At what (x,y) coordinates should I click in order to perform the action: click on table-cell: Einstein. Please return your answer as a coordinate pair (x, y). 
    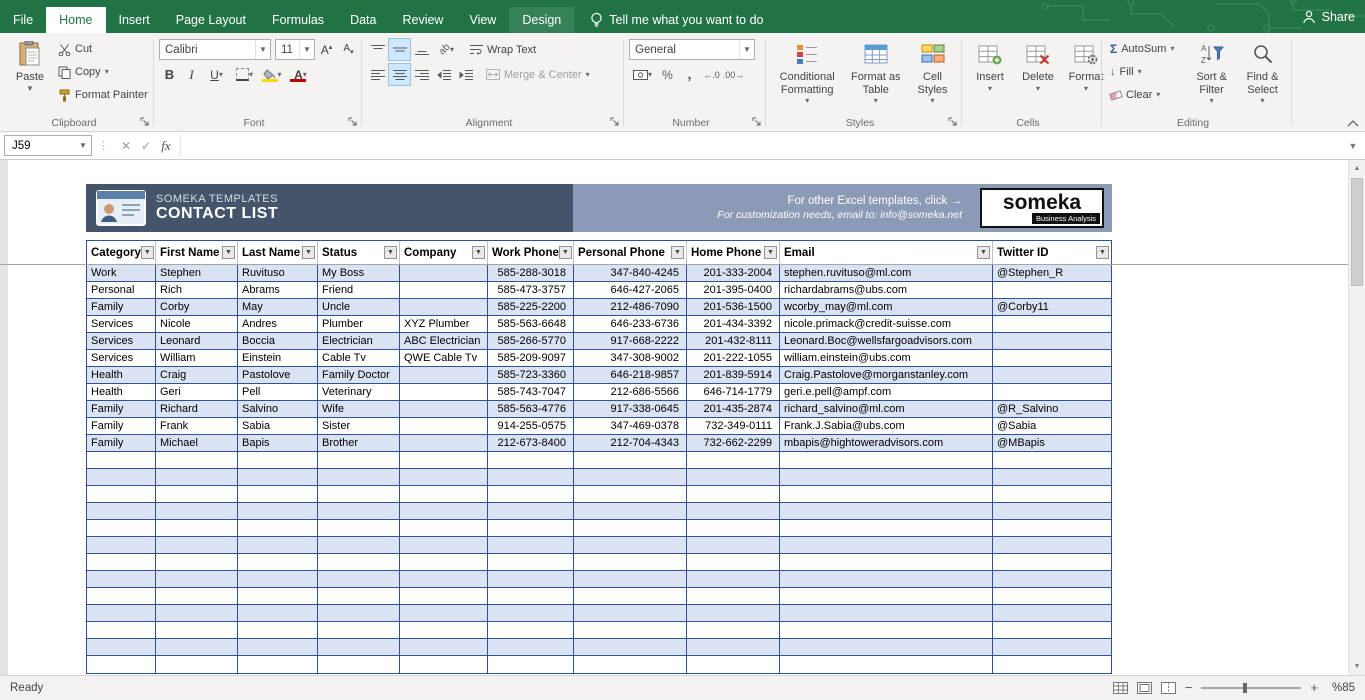
    Looking at the image, I should click on (278, 358).